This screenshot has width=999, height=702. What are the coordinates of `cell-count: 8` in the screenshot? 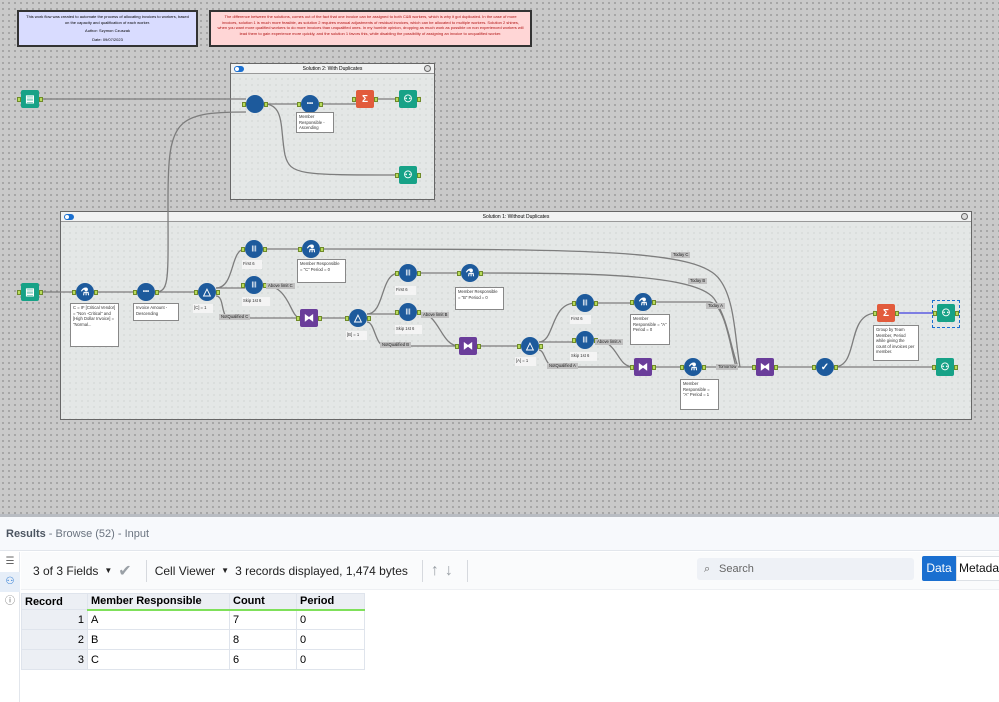 It's located at (263, 639).